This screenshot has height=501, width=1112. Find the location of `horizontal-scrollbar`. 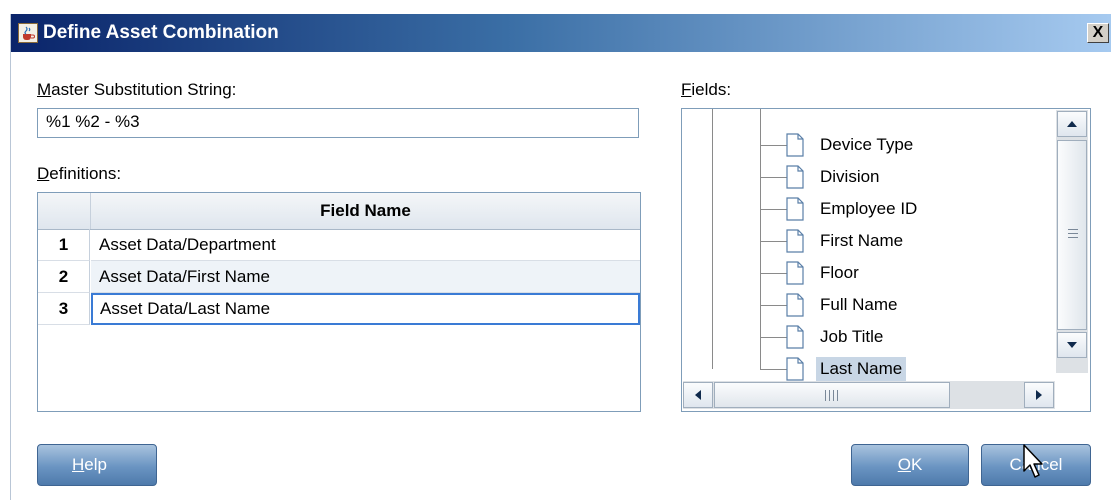

horizontal-scrollbar is located at coordinates (869, 395).